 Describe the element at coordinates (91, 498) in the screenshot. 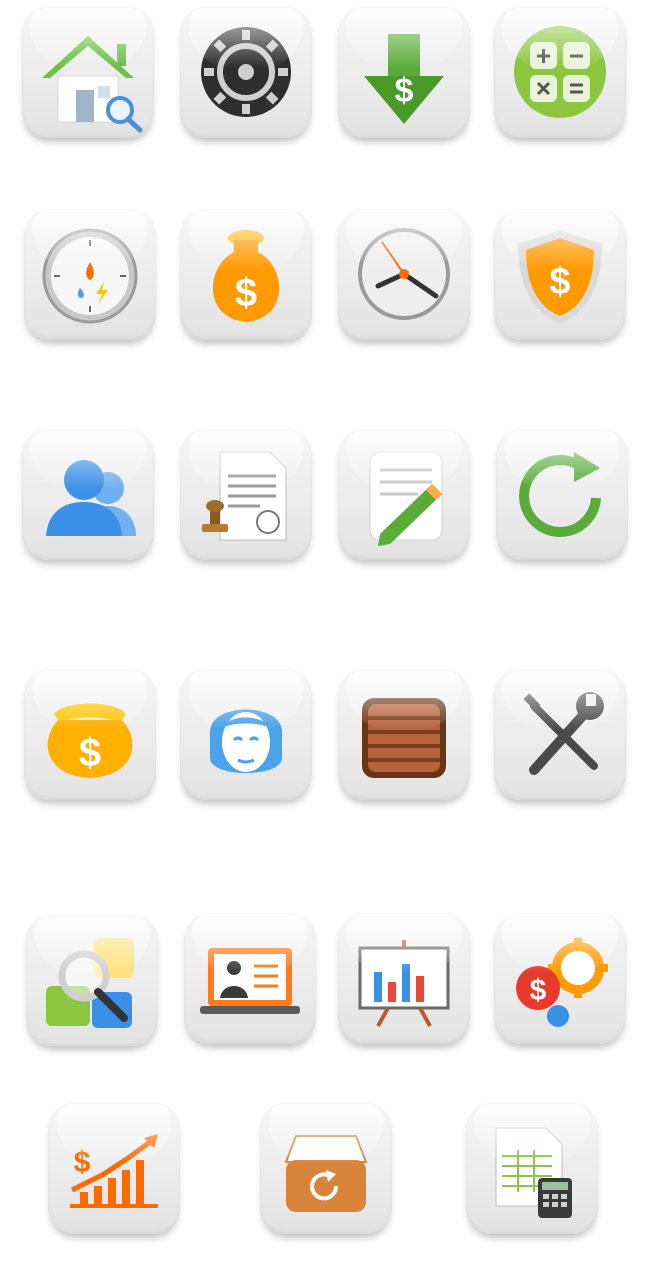

I see `users-icon` at that location.